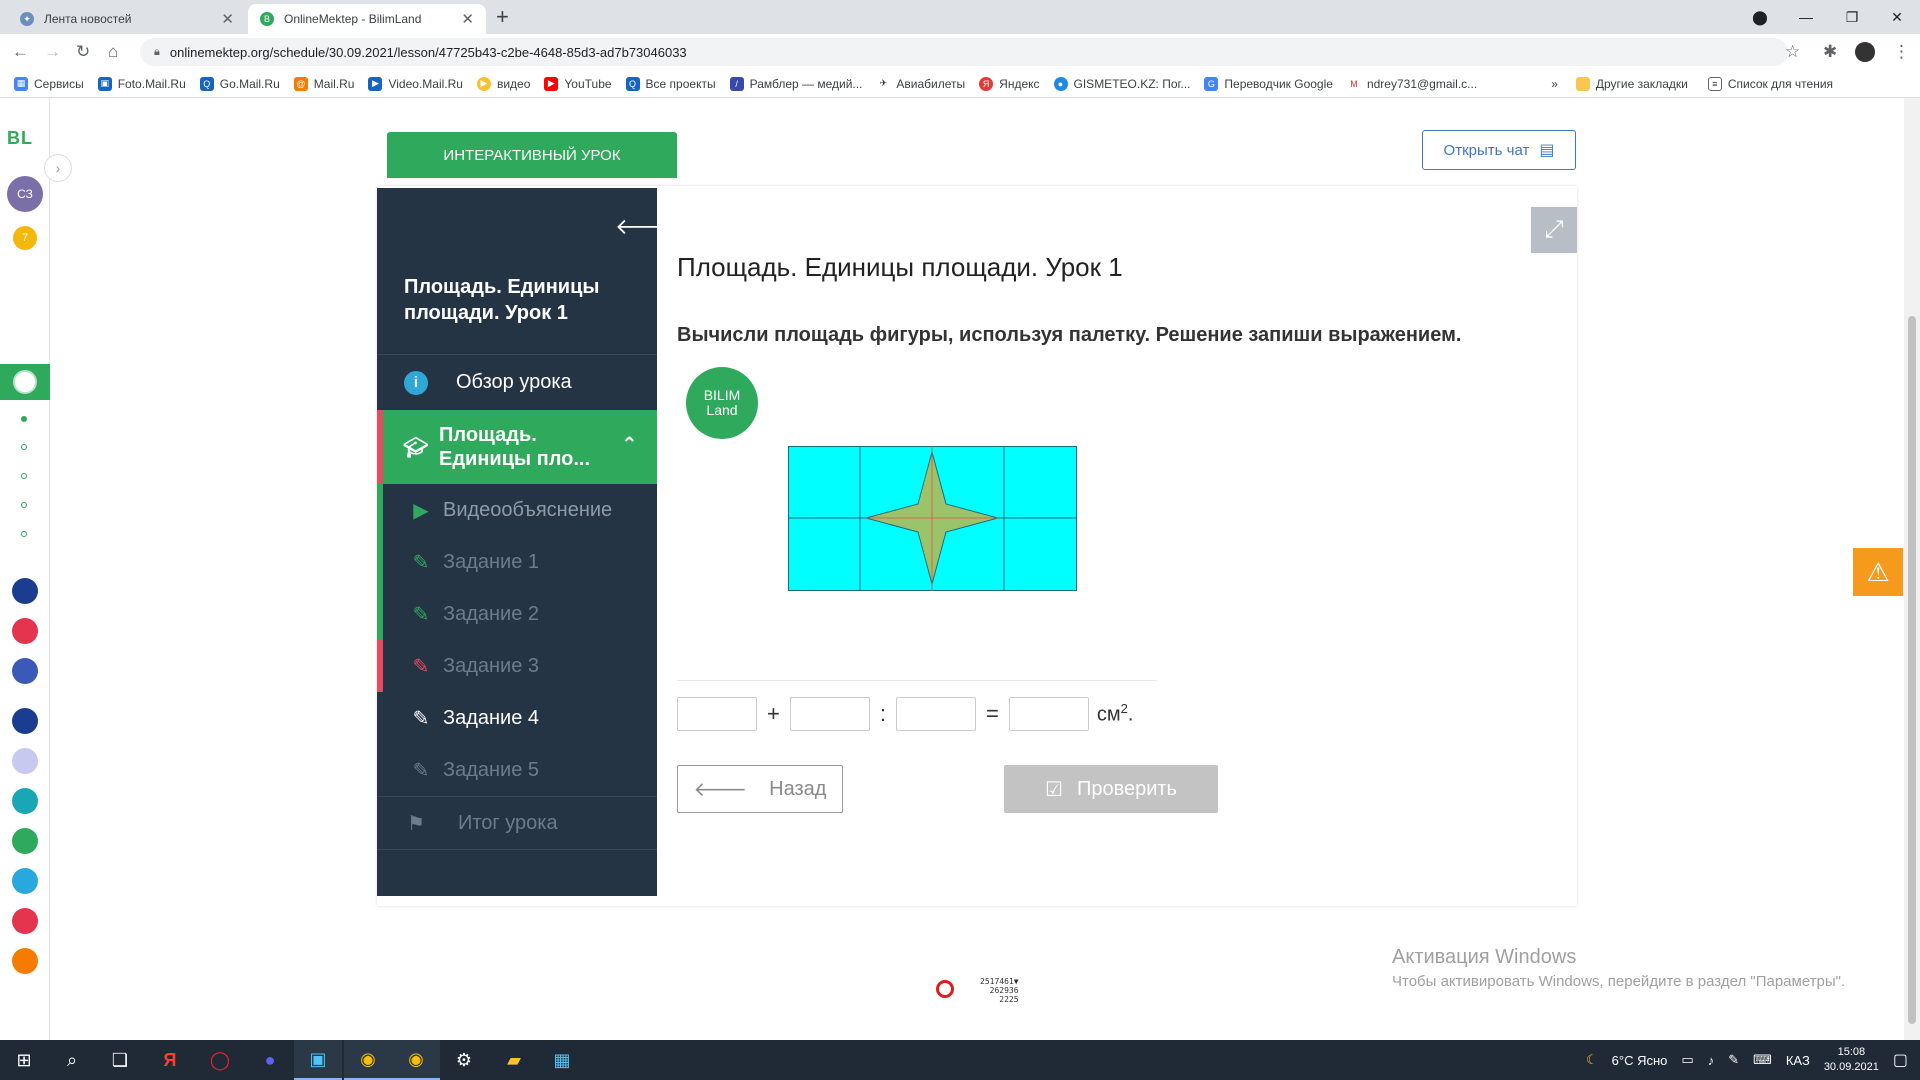 Image resolution: width=1920 pixels, height=1080 pixels. I want to click on weather-text: 6°C Ясно, so click(1640, 1060).